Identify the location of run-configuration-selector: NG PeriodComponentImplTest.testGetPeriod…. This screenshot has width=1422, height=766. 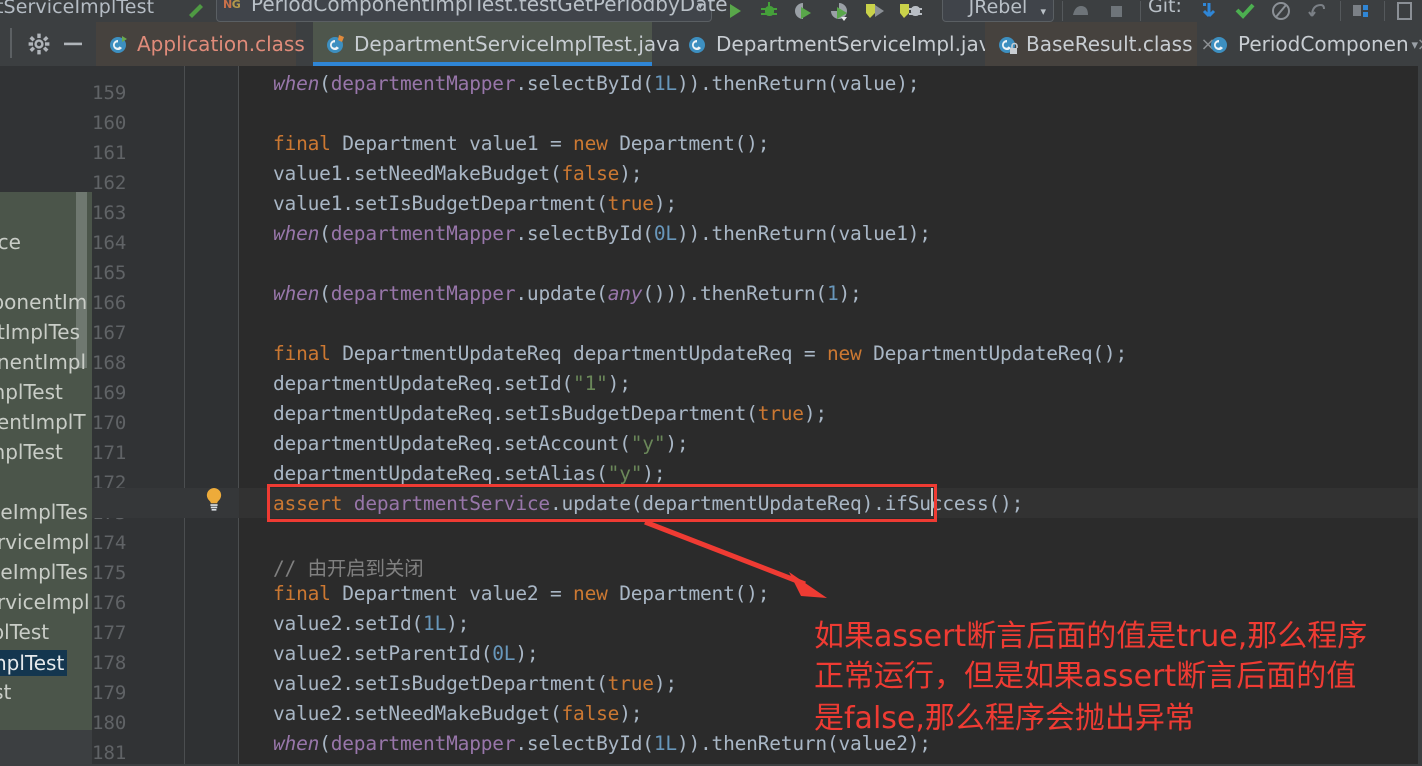
(472, 11).